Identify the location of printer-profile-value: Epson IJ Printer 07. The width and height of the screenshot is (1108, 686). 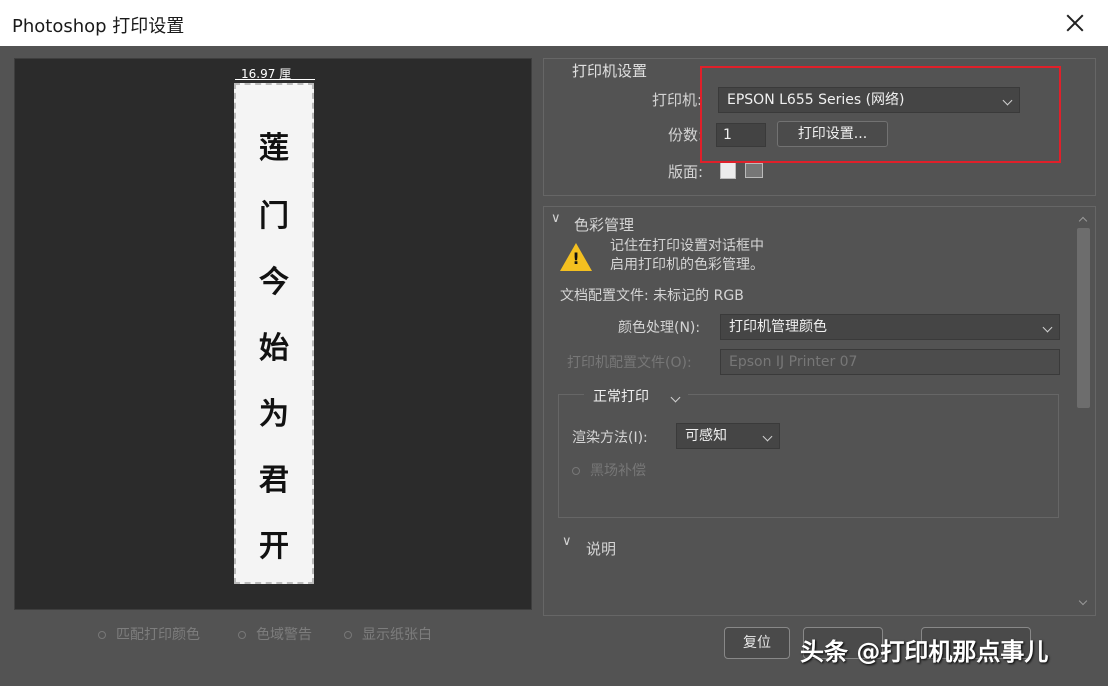
(793, 362).